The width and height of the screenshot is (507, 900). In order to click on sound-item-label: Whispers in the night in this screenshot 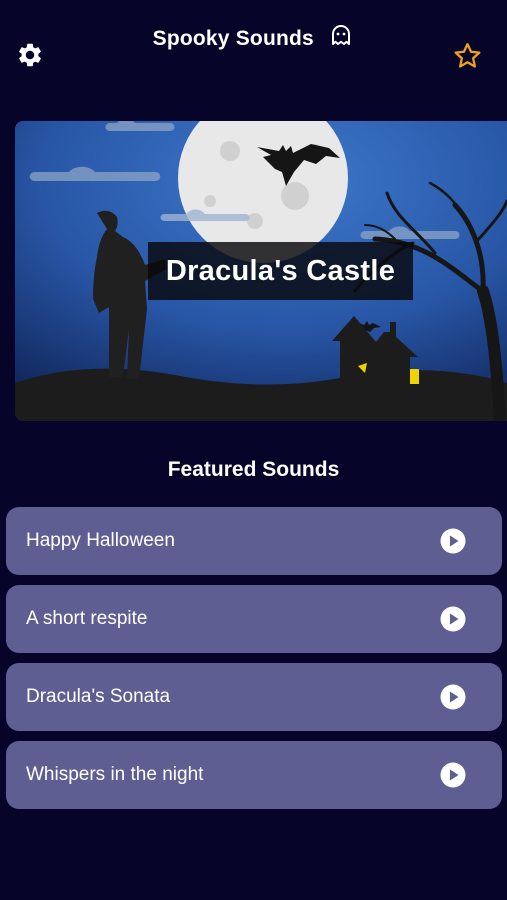, I will do `click(115, 774)`.